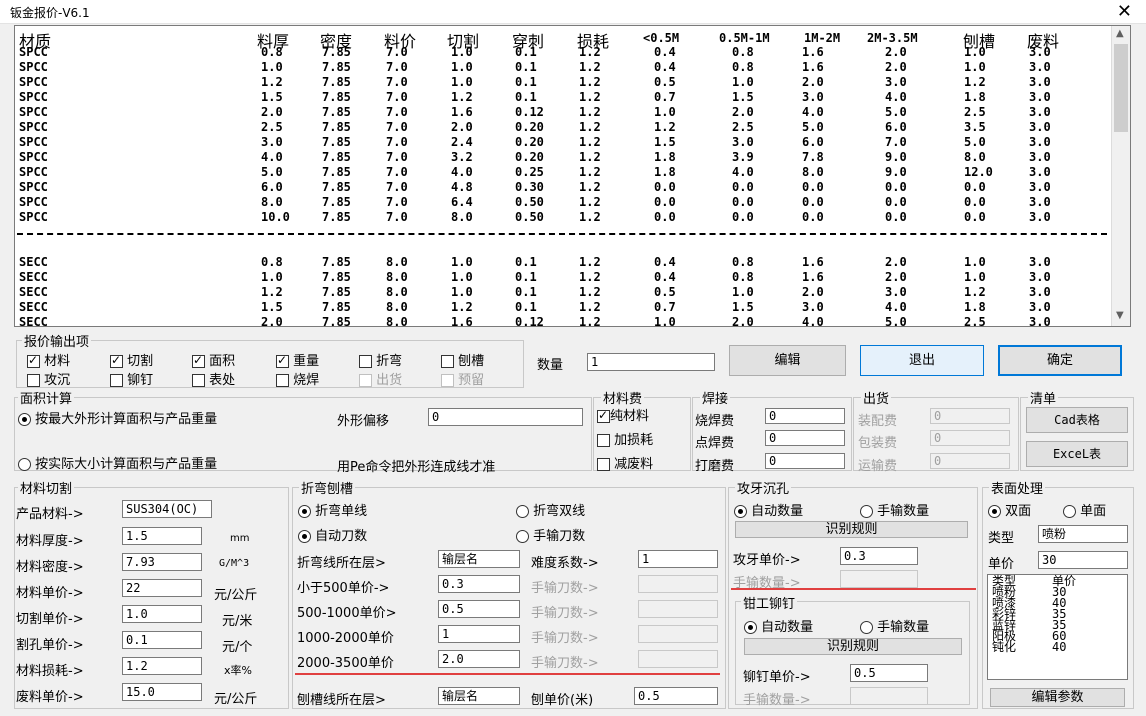 Image resolution: width=1146 pixels, height=716 pixels. Describe the element at coordinates (131, 378) in the screenshot. I see `rivet-checkbox: 铆钉` at that location.